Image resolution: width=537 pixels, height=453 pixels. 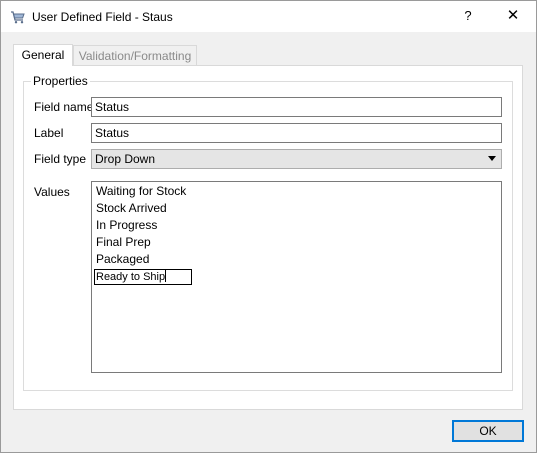 What do you see at coordinates (488, 431) in the screenshot?
I see `ok-button: OK` at bounding box center [488, 431].